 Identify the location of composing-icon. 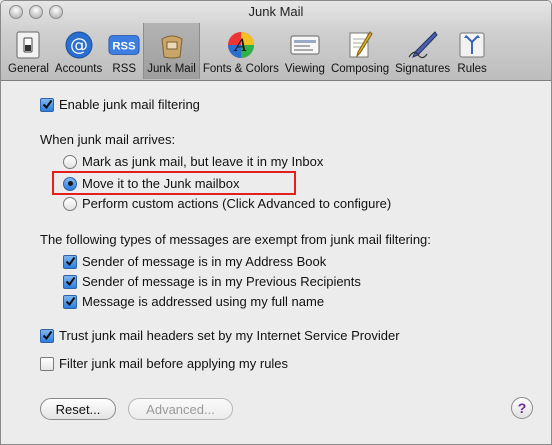
(360, 45).